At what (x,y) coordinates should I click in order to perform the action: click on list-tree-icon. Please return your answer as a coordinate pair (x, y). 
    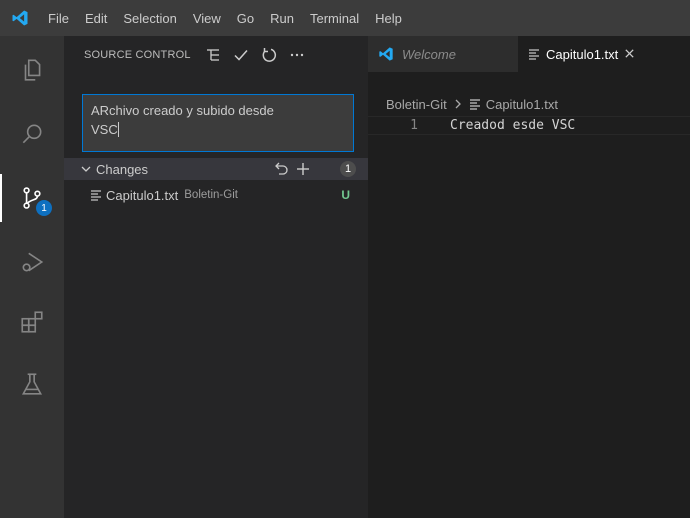
    Looking at the image, I should click on (212, 55).